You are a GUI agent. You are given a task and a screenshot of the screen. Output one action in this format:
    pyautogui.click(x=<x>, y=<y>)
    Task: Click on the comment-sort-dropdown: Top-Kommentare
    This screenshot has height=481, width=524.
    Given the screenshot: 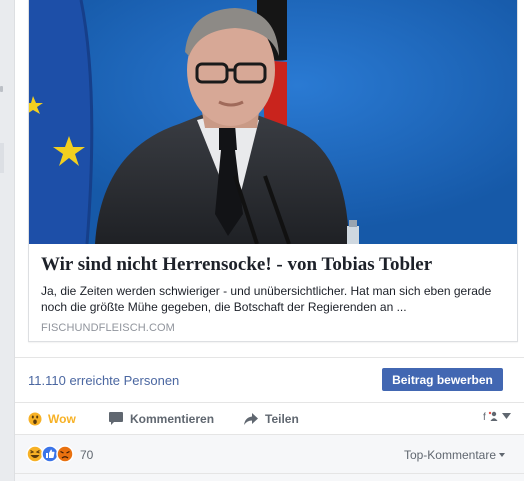 What is the action you would take?
    pyautogui.click(x=454, y=455)
    